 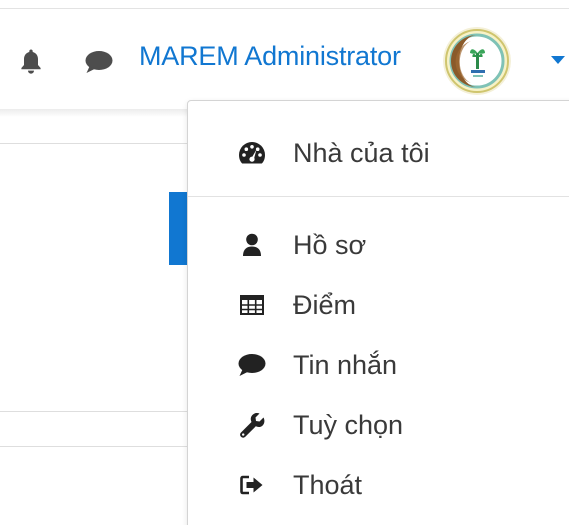 What do you see at coordinates (252, 245) in the screenshot?
I see `user-icon` at bounding box center [252, 245].